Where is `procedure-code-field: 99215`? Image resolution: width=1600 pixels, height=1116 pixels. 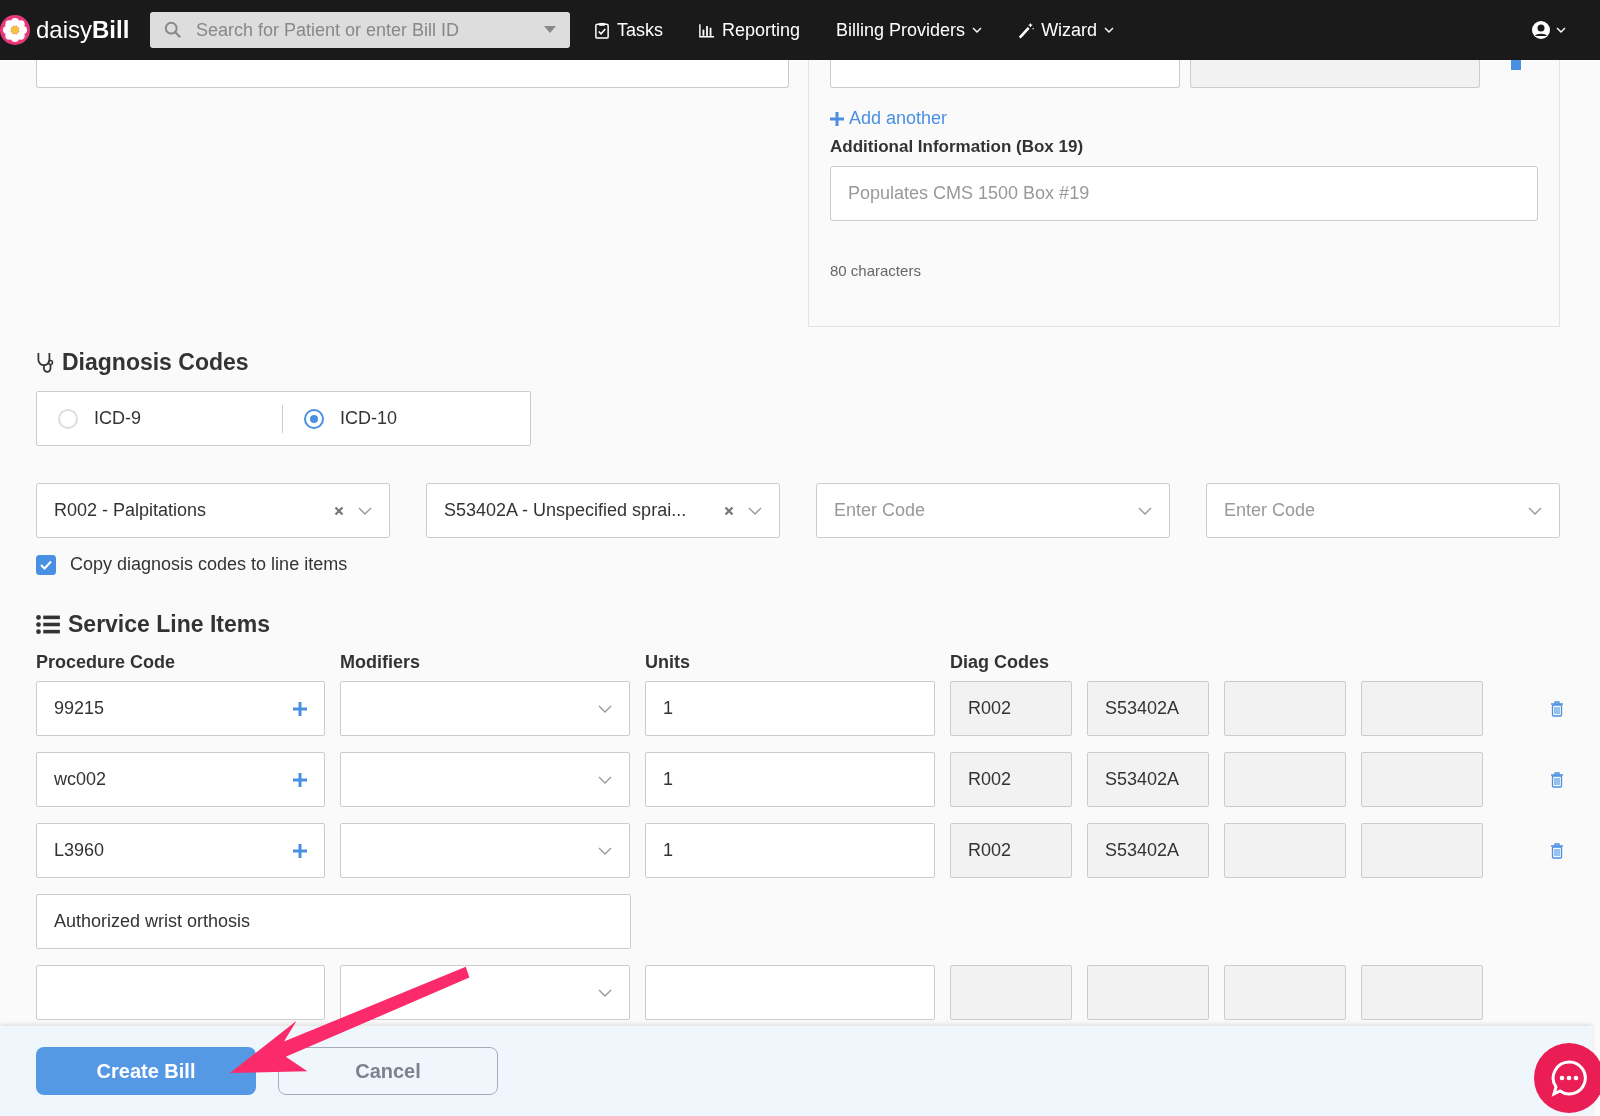 procedure-code-field: 99215 is located at coordinates (180, 708).